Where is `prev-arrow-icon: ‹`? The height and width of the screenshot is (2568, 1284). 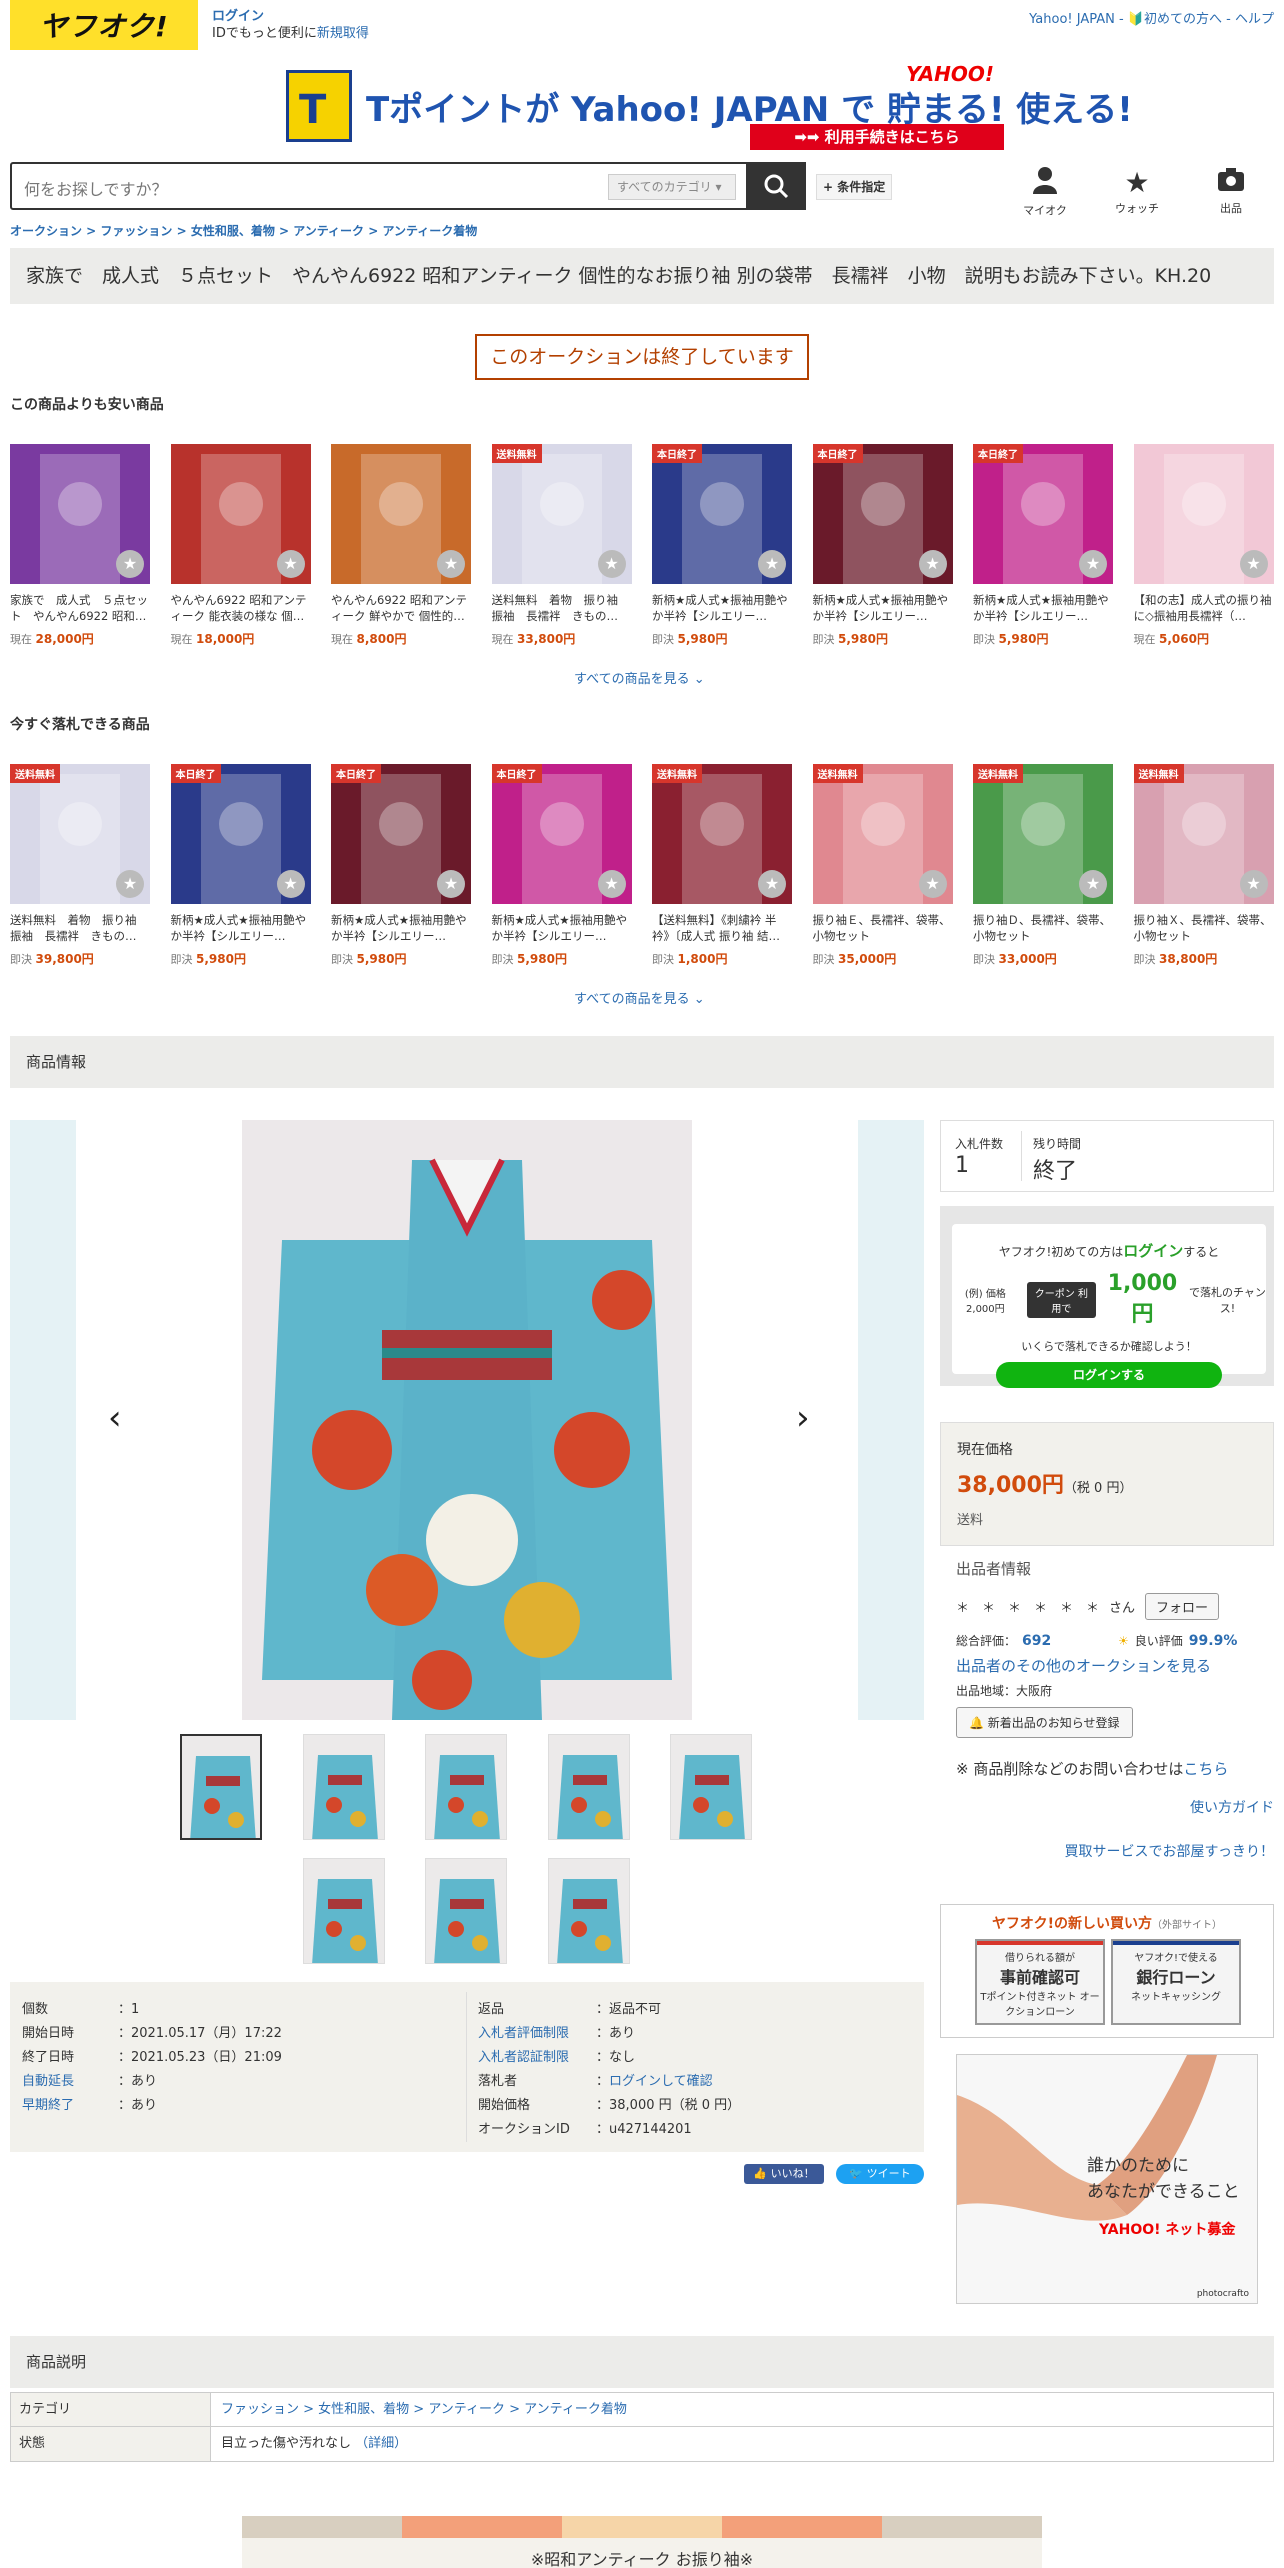 prev-arrow-icon: ‹ is located at coordinates (115, 1418).